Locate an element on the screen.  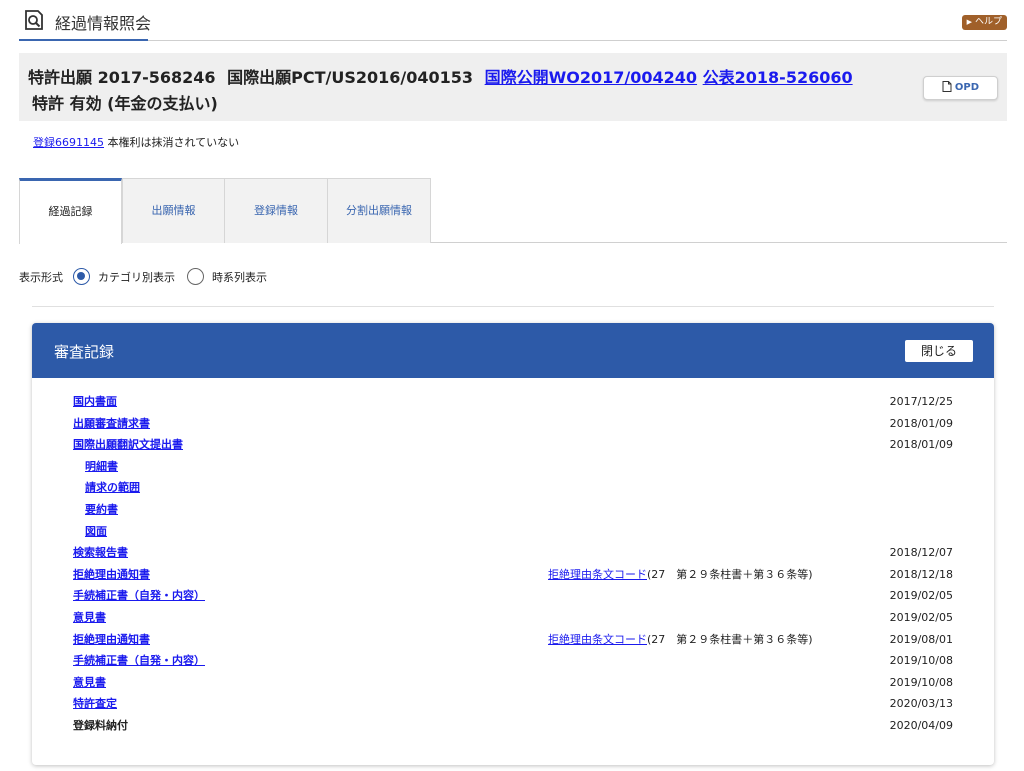
record-row: 国内書面 2017/12/25 is located at coordinates (513, 401).